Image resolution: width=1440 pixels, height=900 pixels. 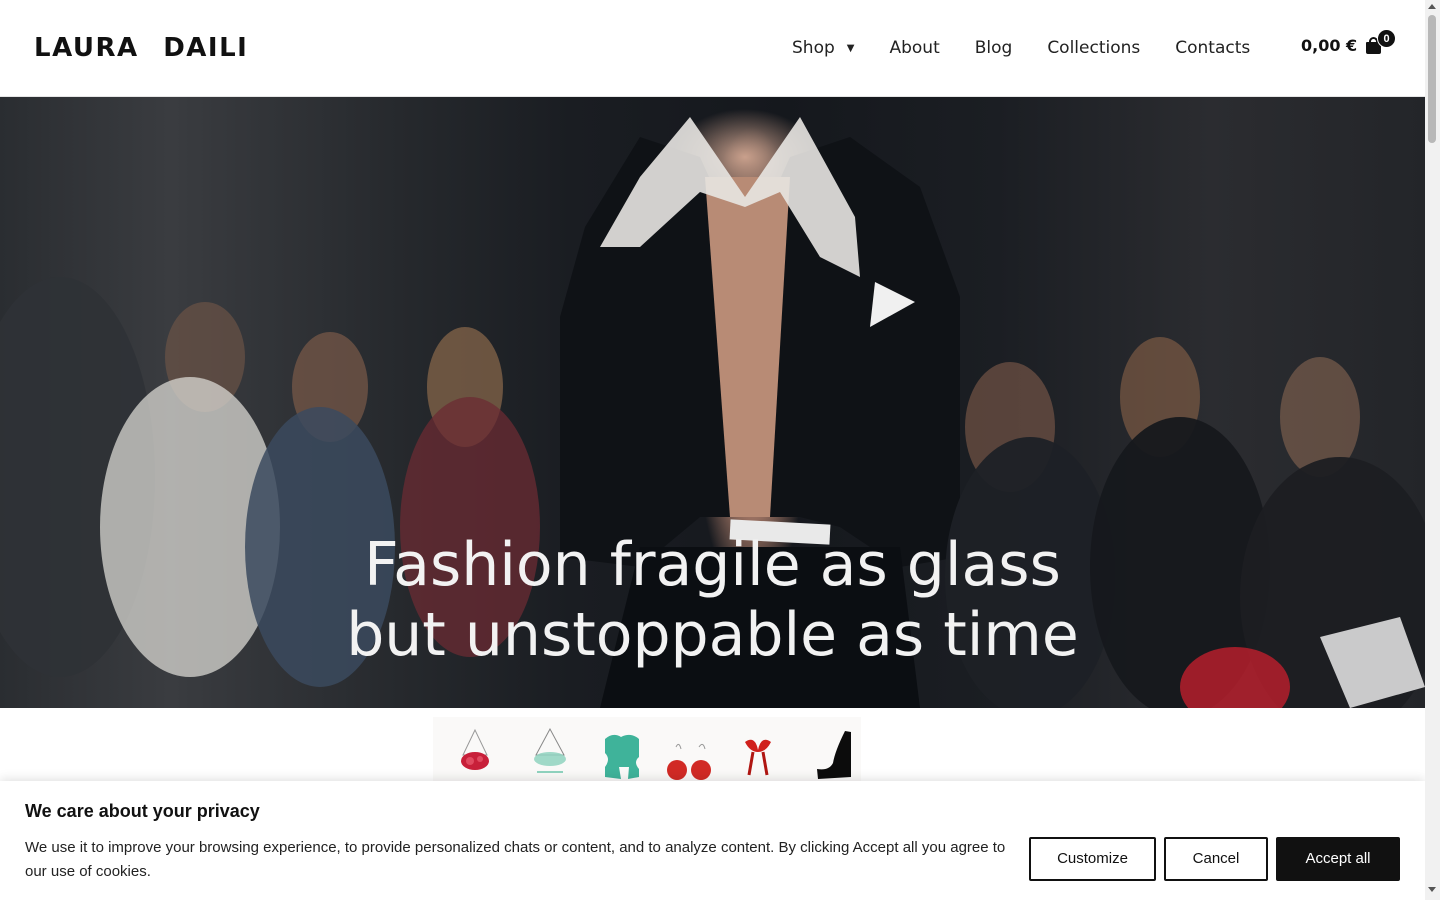 What do you see at coordinates (550, 750) in the screenshot?
I see `green-glass-pendant-image` at bounding box center [550, 750].